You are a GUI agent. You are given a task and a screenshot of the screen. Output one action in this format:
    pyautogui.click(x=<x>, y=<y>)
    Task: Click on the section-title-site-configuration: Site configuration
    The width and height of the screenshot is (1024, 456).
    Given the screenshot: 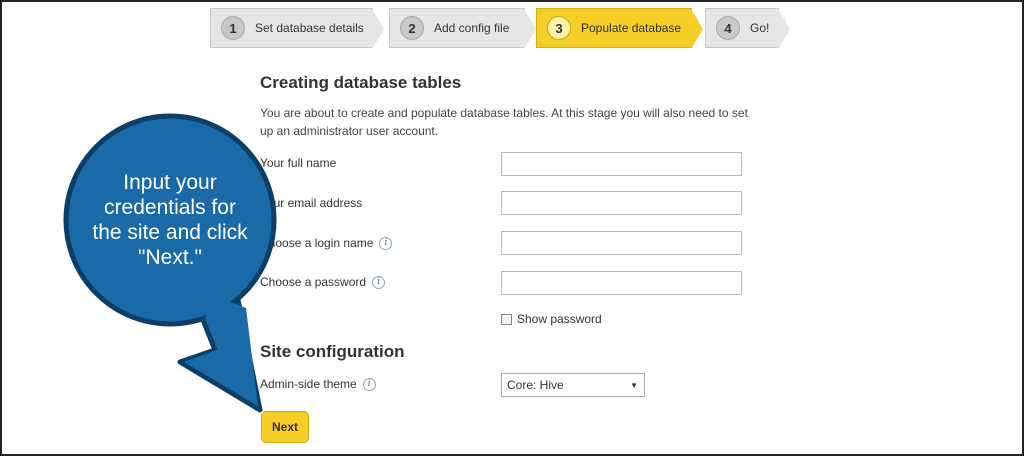 What is the action you would take?
    pyautogui.click(x=332, y=351)
    